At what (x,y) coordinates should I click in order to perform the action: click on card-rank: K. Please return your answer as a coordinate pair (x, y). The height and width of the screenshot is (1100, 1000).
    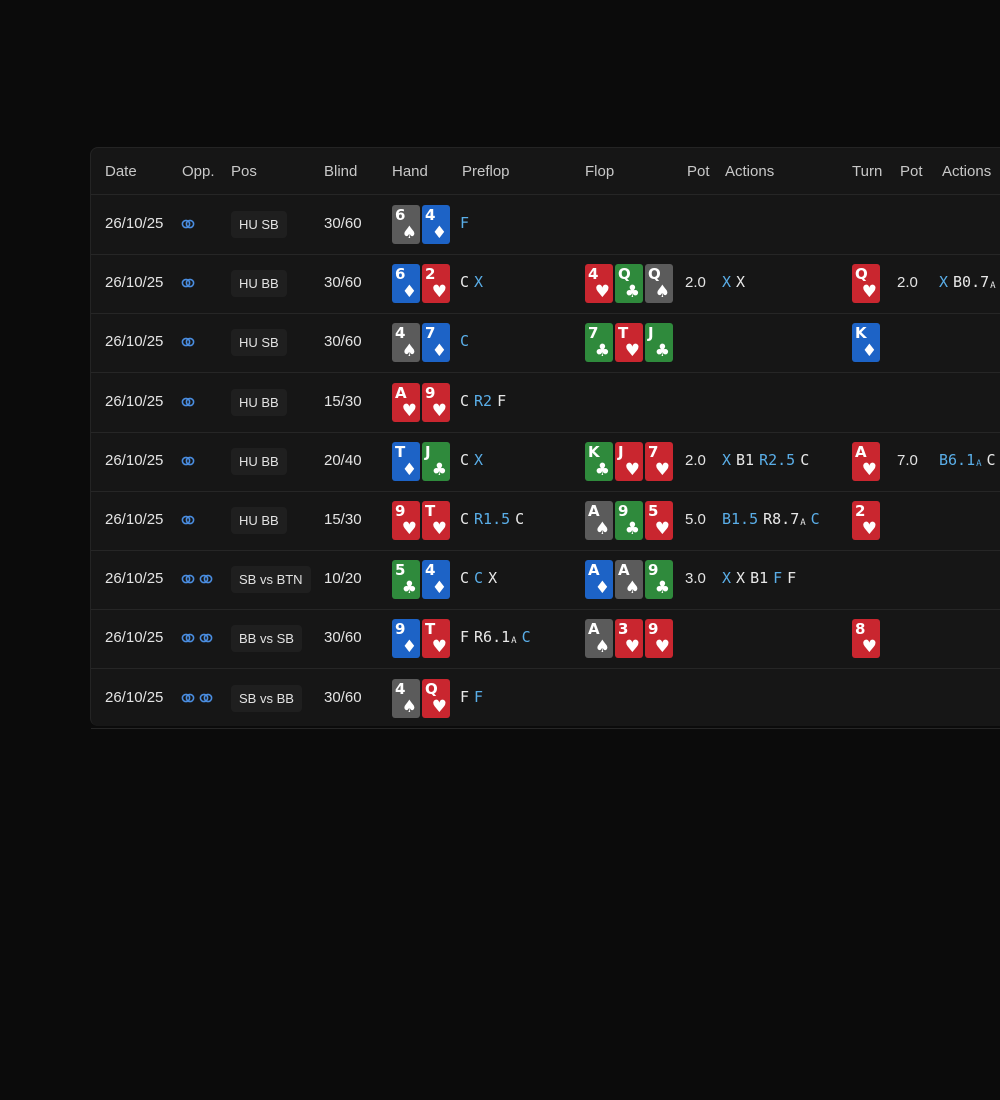
    Looking at the image, I should click on (594, 451).